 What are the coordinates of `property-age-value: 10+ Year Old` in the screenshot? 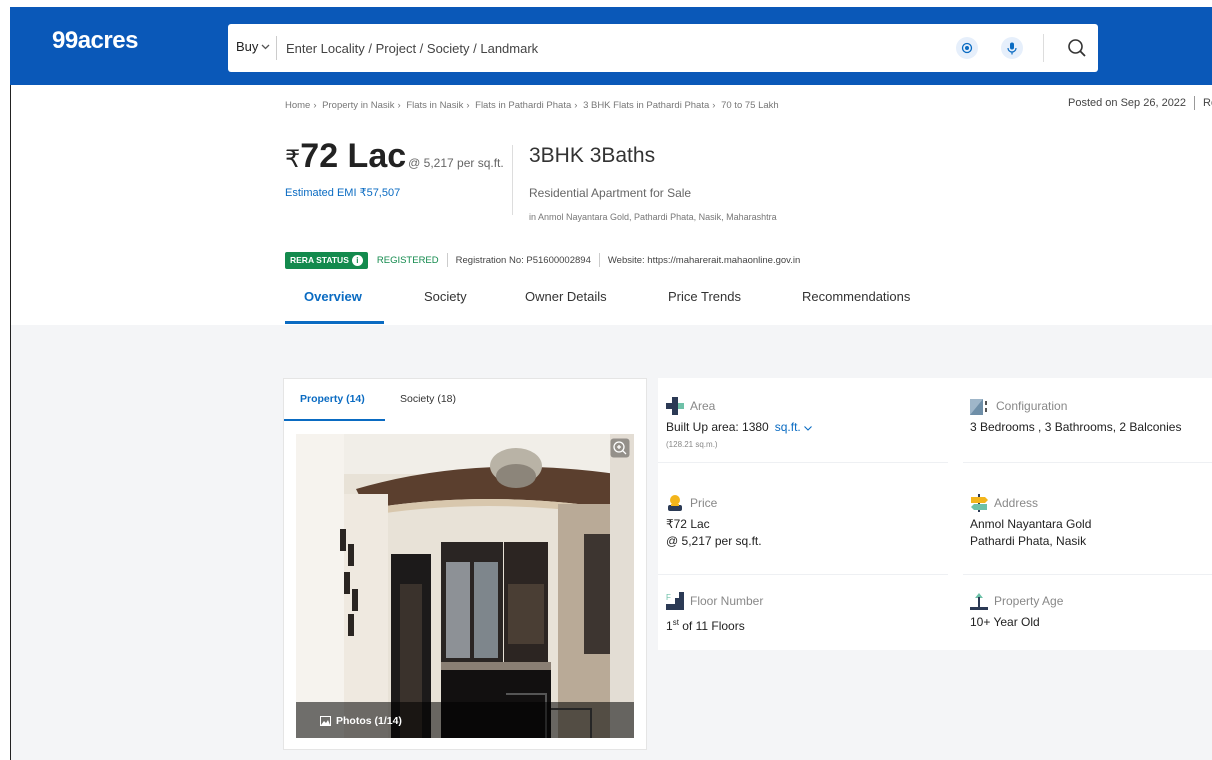 It's located at (1005, 622).